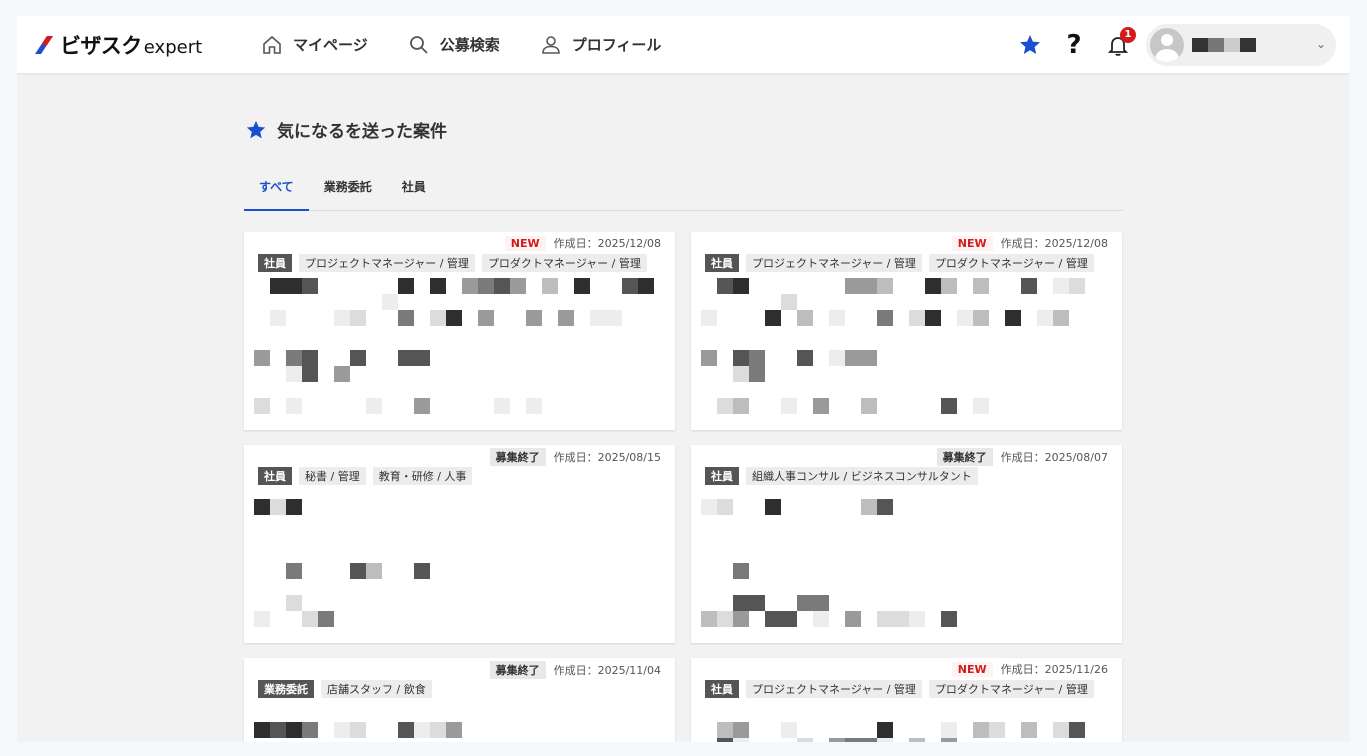  I want to click on header-actions: ? 1 ⌄, so click(1172, 44).